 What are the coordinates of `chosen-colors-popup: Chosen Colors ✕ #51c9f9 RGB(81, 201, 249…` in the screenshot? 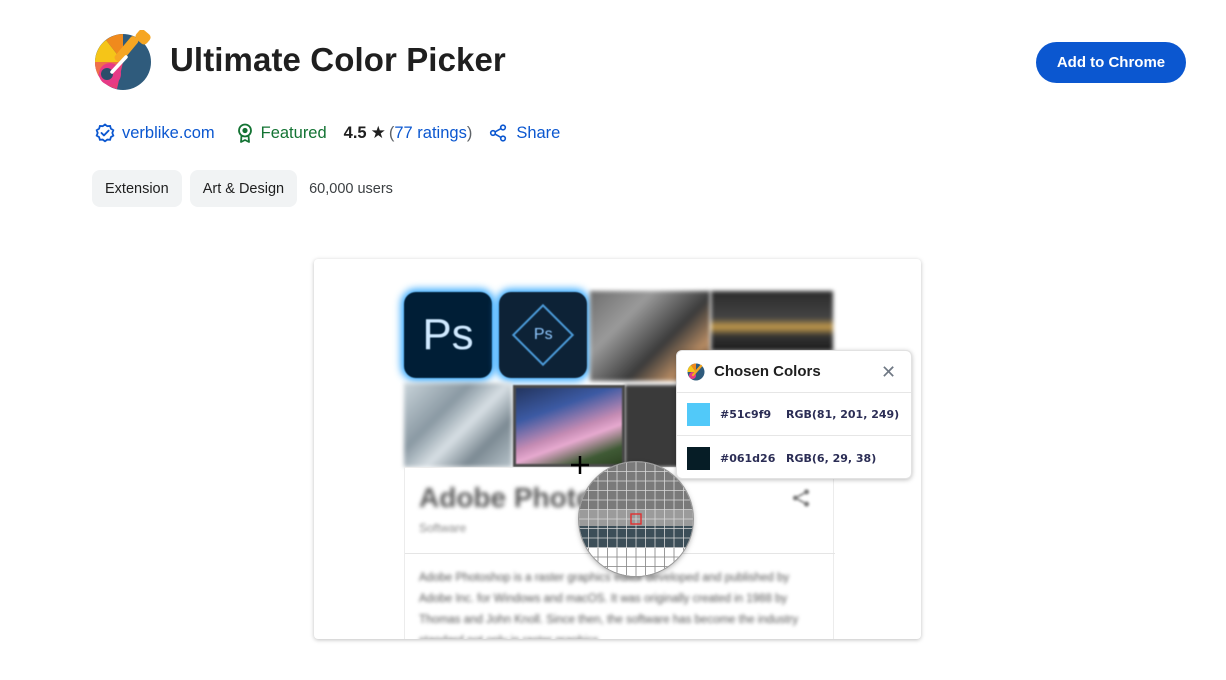 It's located at (794, 414).